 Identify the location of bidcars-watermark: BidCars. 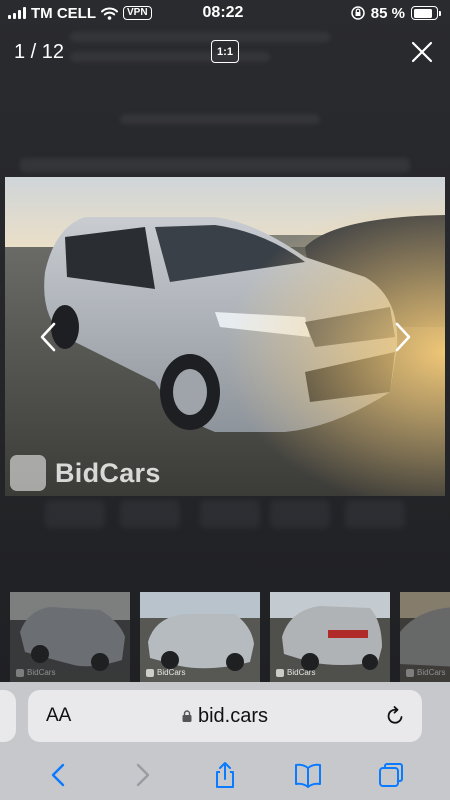
(85, 473).